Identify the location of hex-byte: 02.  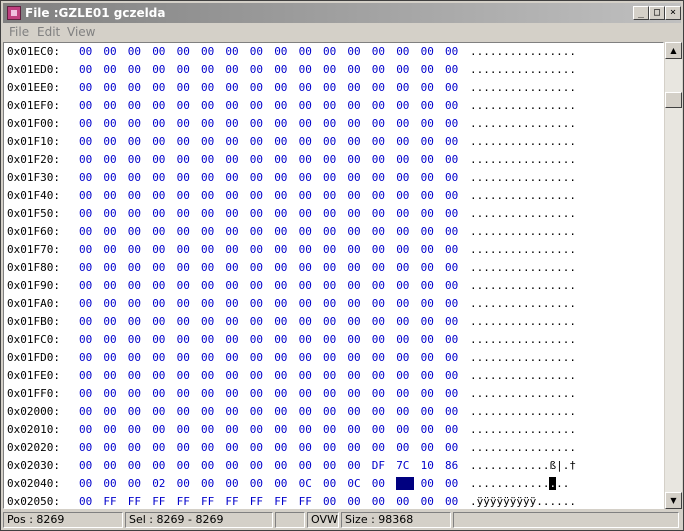
(161, 483).